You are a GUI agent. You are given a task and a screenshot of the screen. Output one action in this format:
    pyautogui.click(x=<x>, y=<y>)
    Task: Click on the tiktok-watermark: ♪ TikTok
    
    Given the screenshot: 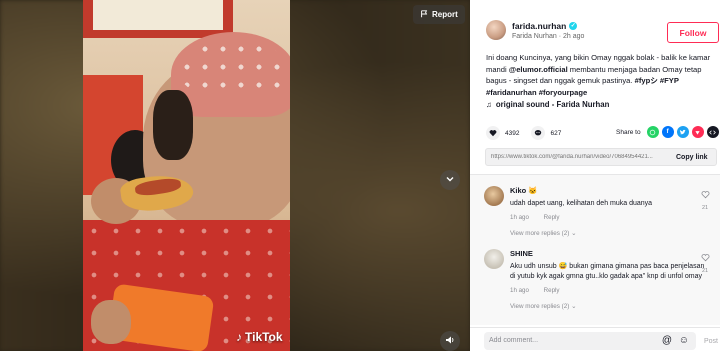 What is the action you would take?
    pyautogui.click(x=259, y=337)
    